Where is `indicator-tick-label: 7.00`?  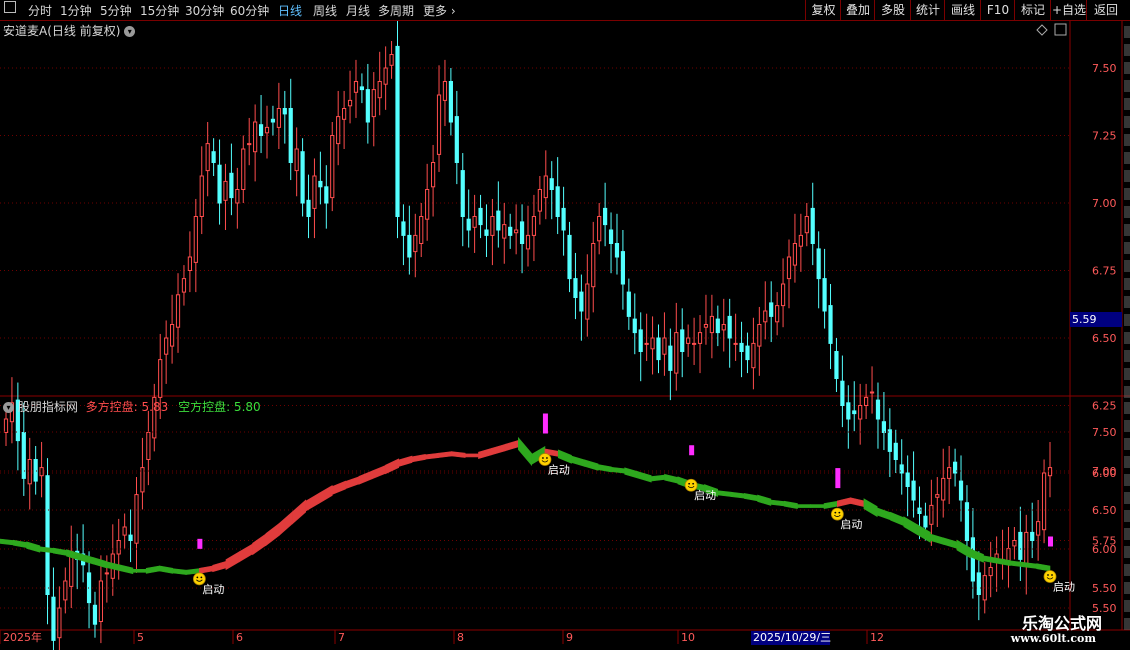
indicator-tick-label: 7.00 is located at coordinates (1104, 471).